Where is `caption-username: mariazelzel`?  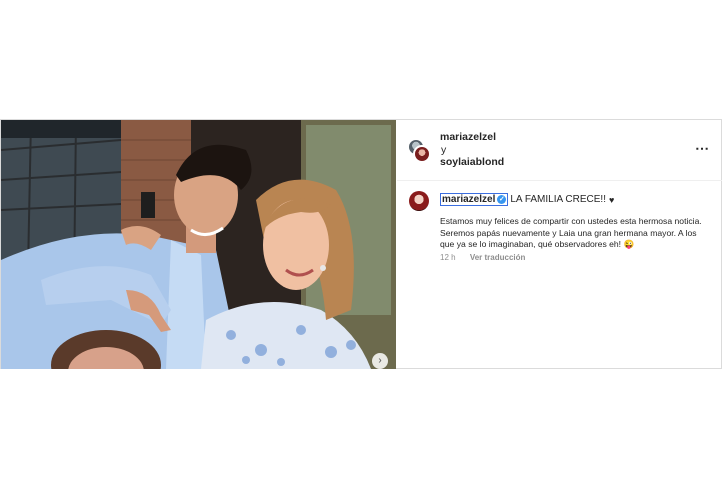
caption-username: mariazelzel is located at coordinates (469, 199).